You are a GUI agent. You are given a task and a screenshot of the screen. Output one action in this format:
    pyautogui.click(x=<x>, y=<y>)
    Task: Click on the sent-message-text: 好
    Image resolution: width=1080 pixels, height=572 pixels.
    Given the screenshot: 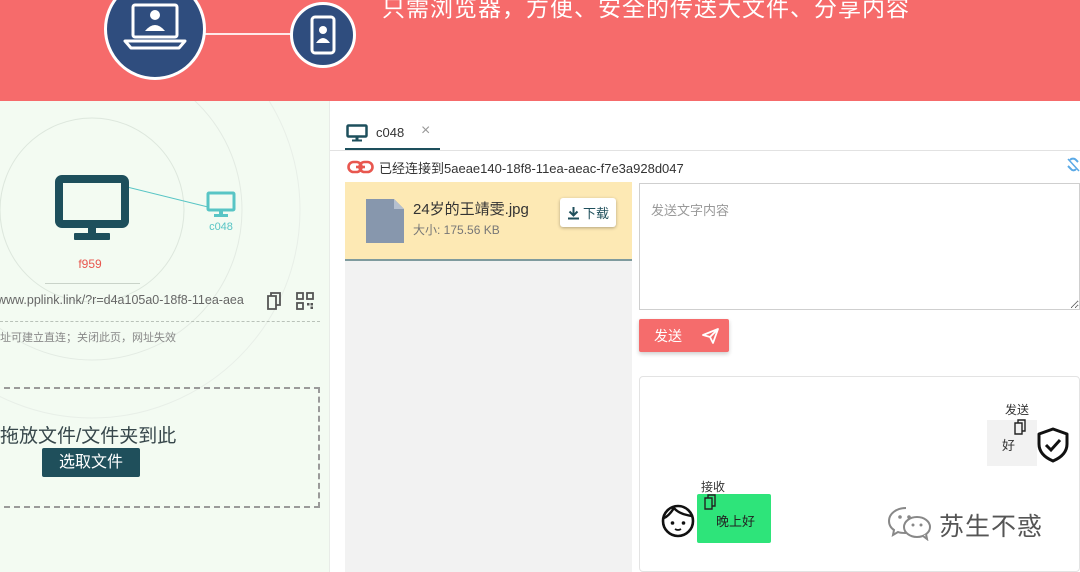 What is the action you would take?
    pyautogui.click(x=1009, y=445)
    